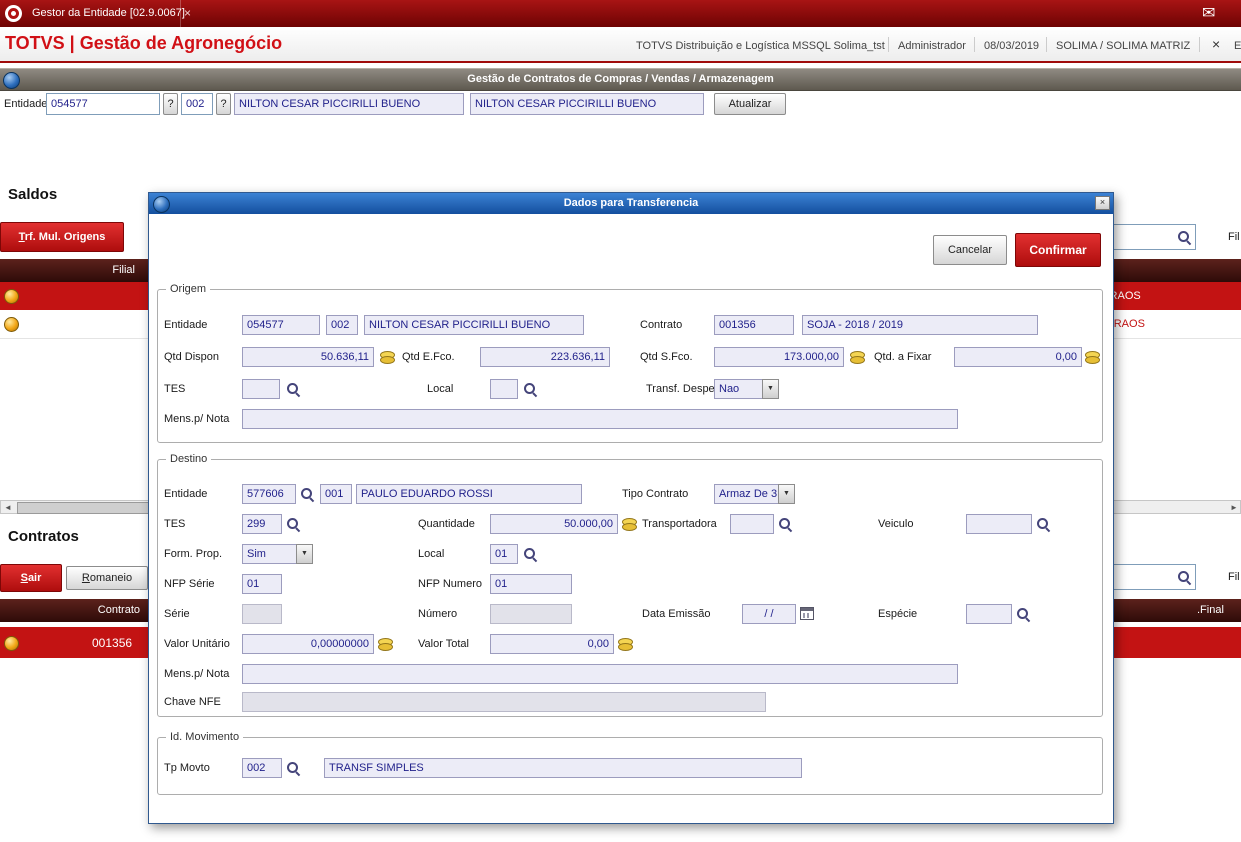 The height and width of the screenshot is (842, 1241). I want to click on data-emissao-field: / /, so click(769, 614).